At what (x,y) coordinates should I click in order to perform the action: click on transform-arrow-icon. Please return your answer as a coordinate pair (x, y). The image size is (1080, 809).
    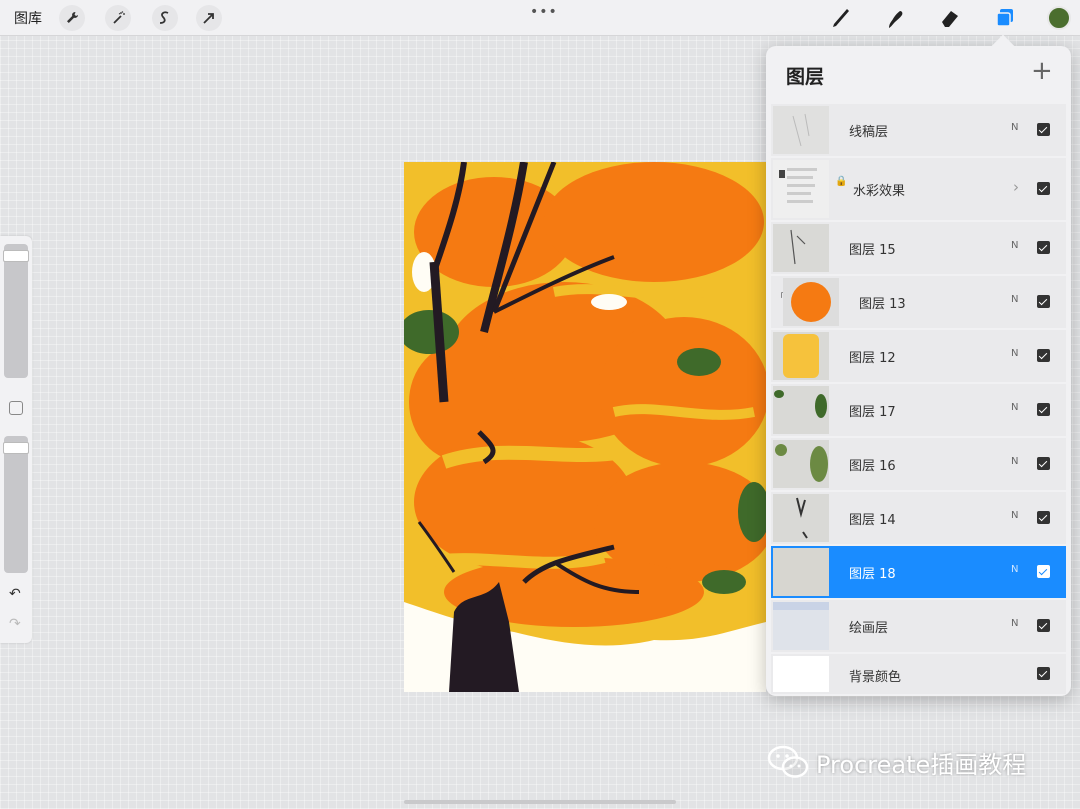
    Looking at the image, I should click on (209, 18).